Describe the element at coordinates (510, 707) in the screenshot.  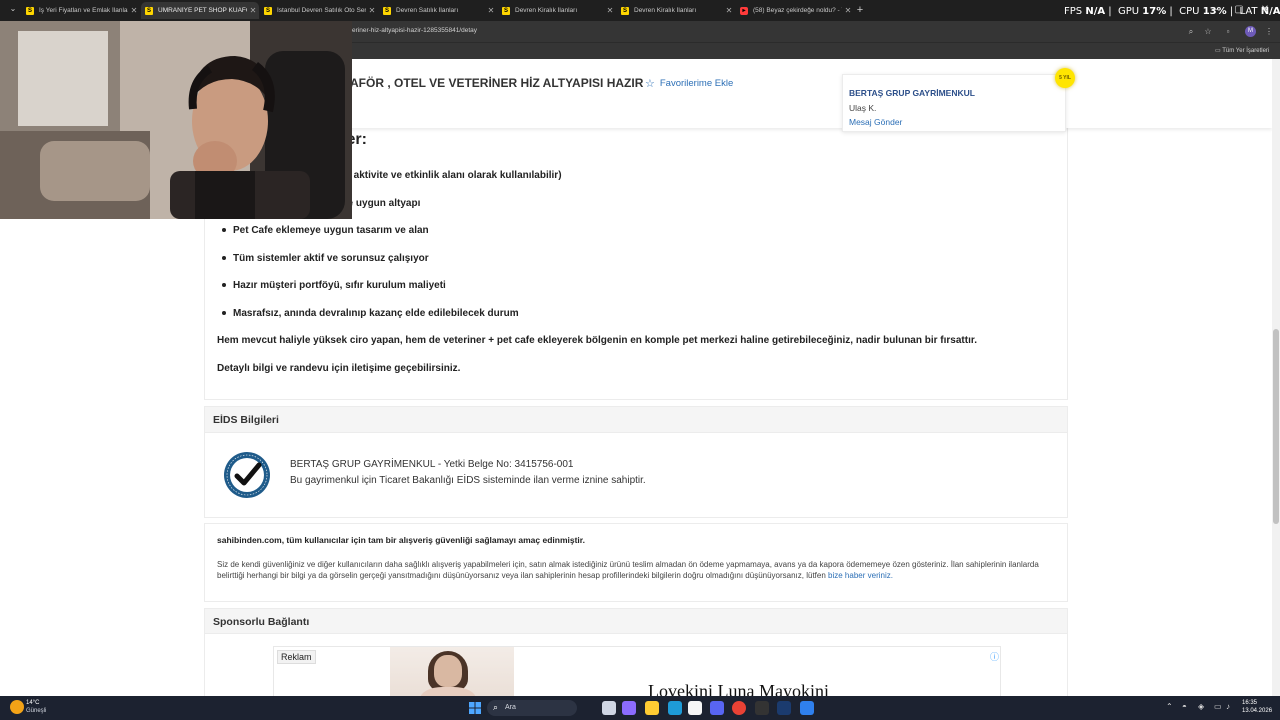
I see `search-placeholder: Ara` at that location.